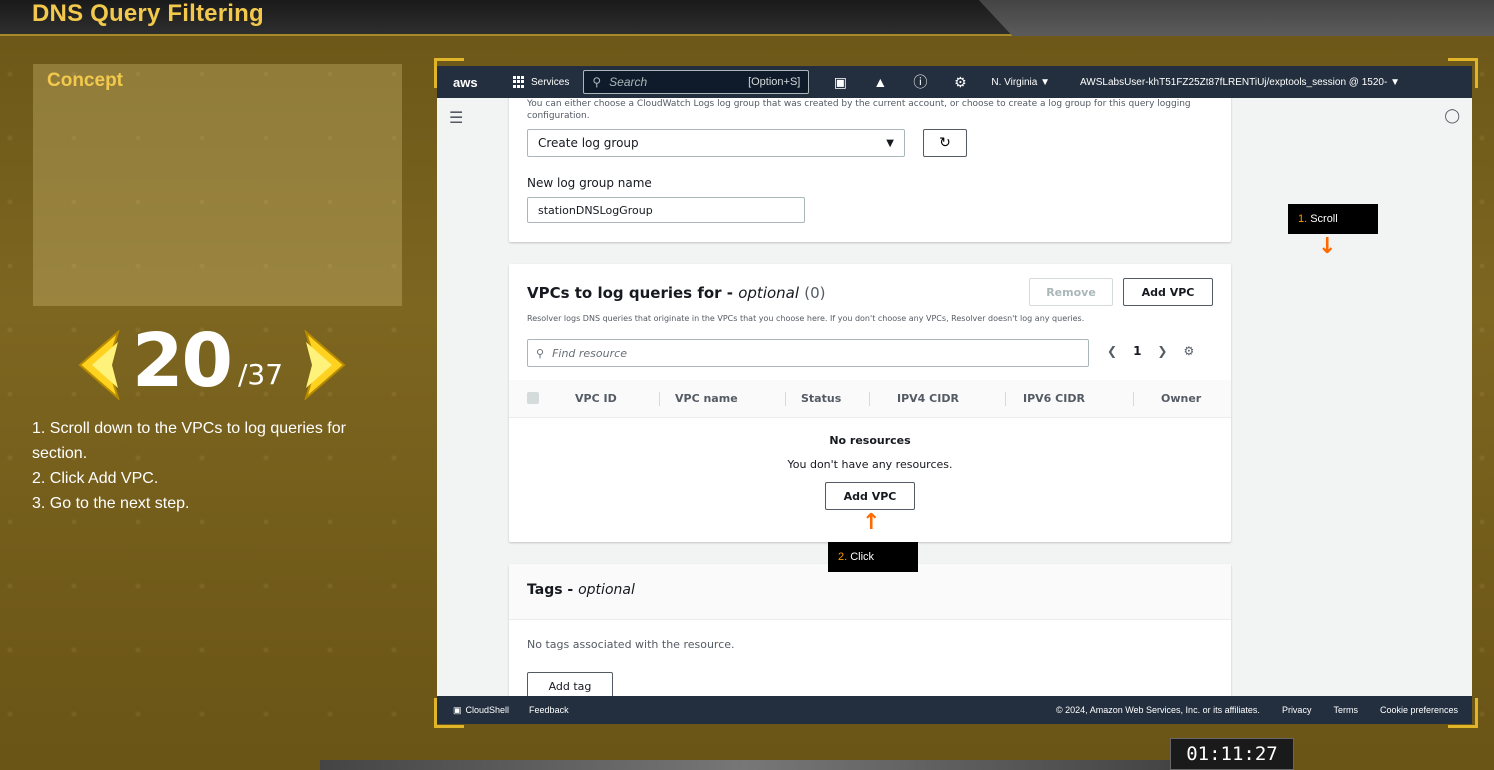  Describe the element at coordinates (60, 453) in the screenshot. I see `step-line: section.` at that location.